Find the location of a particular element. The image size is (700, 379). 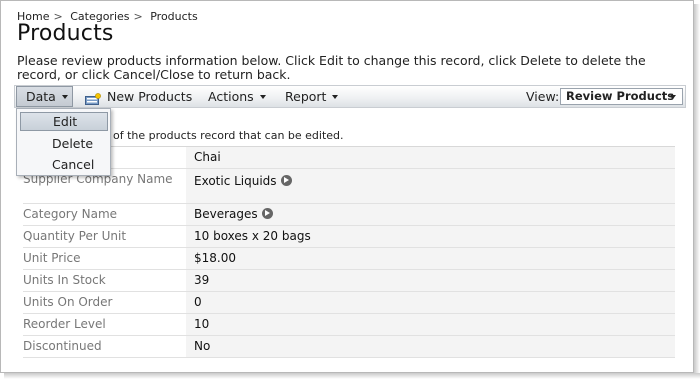

form-row: Units On Order 0 is located at coordinates (349, 303).